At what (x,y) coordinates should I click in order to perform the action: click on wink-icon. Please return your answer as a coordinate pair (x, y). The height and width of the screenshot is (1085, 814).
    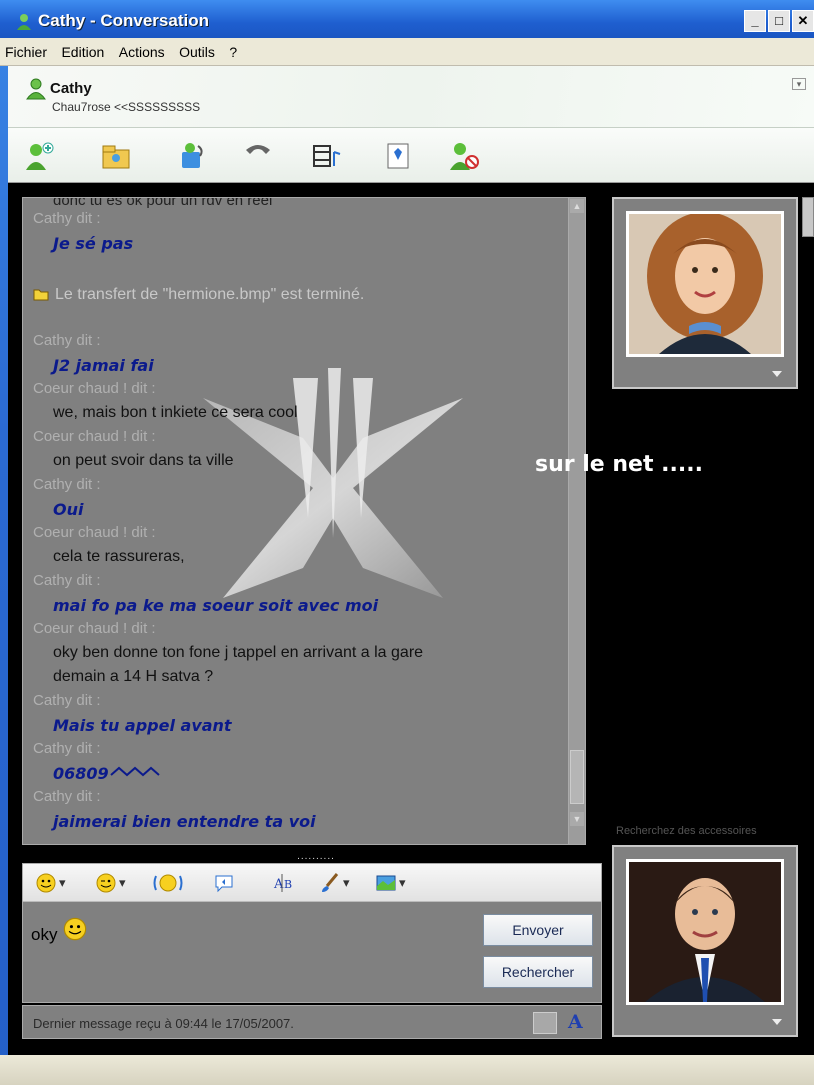
    Looking at the image, I should click on (106, 883).